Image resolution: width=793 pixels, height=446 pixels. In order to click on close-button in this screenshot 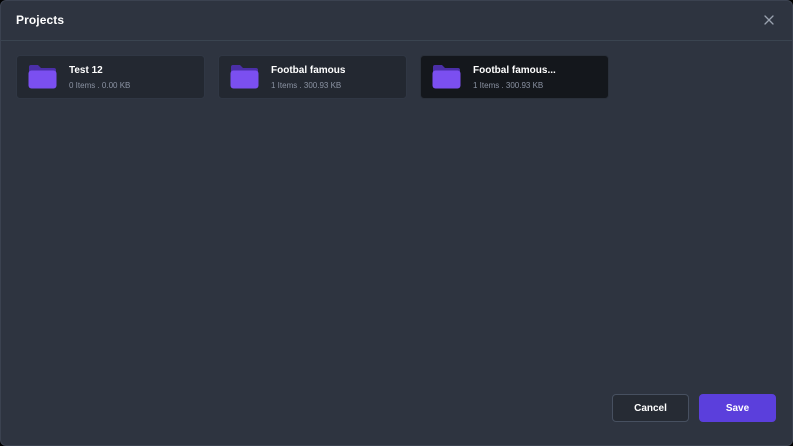, I will do `click(769, 20)`.